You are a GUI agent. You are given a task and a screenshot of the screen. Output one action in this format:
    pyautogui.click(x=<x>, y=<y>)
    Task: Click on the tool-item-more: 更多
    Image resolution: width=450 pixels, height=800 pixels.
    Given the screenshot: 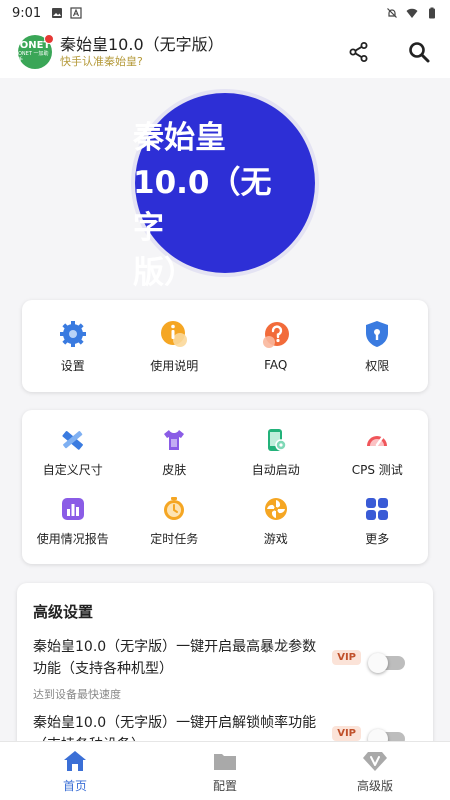 What is the action you would take?
    pyautogui.click(x=378, y=521)
    